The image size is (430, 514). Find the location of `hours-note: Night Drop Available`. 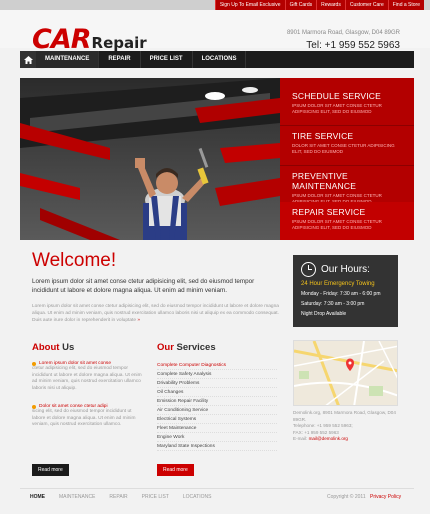

hours-note: Night Drop Available is located at coordinates (324, 314).